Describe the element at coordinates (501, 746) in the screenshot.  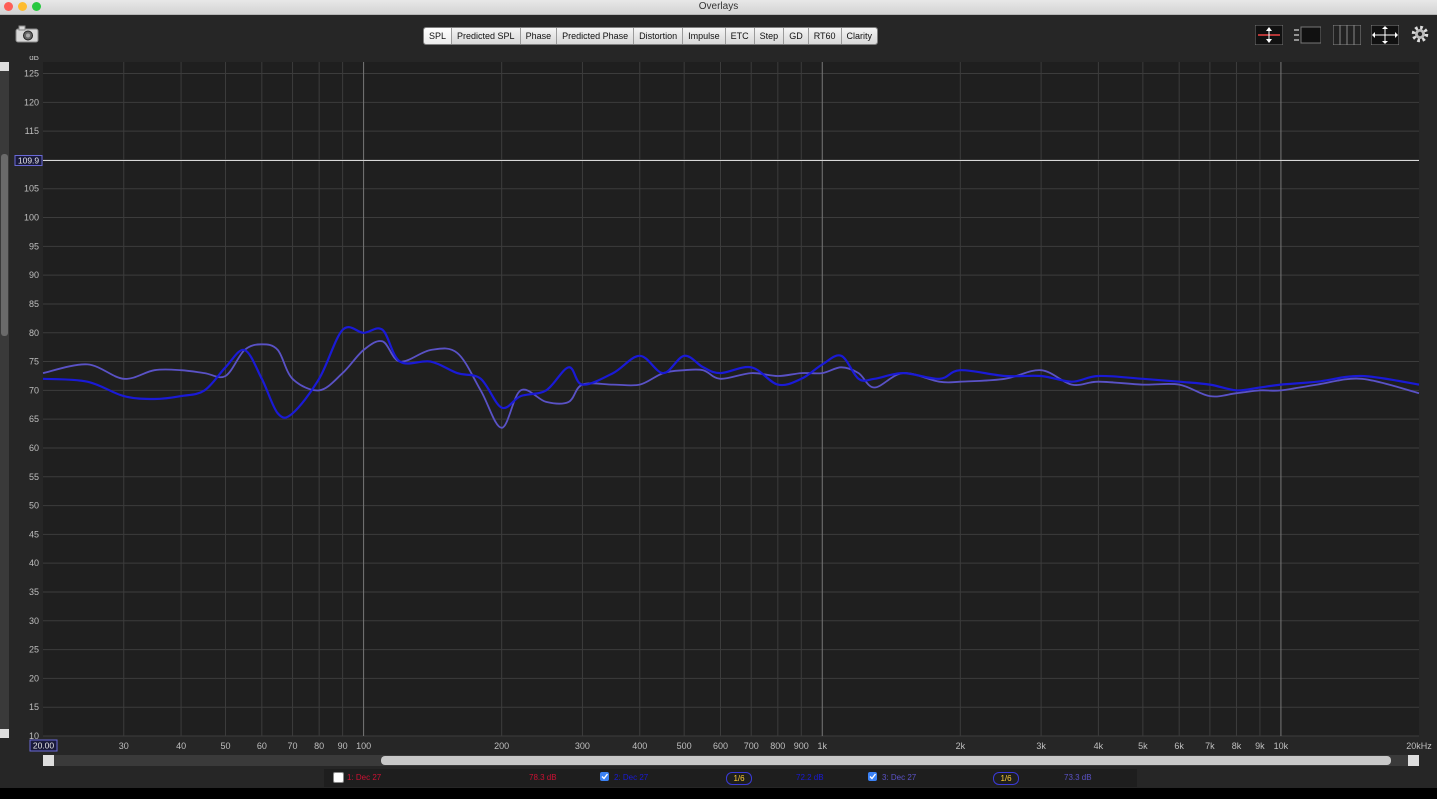
I see `x-tick-label: 200` at that location.